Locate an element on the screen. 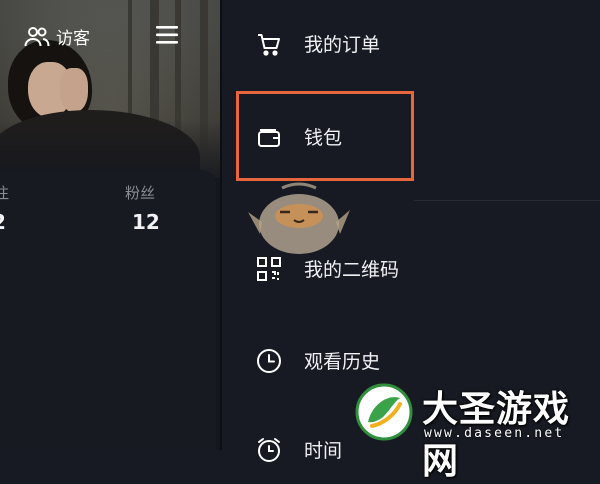 The width and height of the screenshot is (600, 484). hamburger-menu-icon is located at coordinates (167, 35).